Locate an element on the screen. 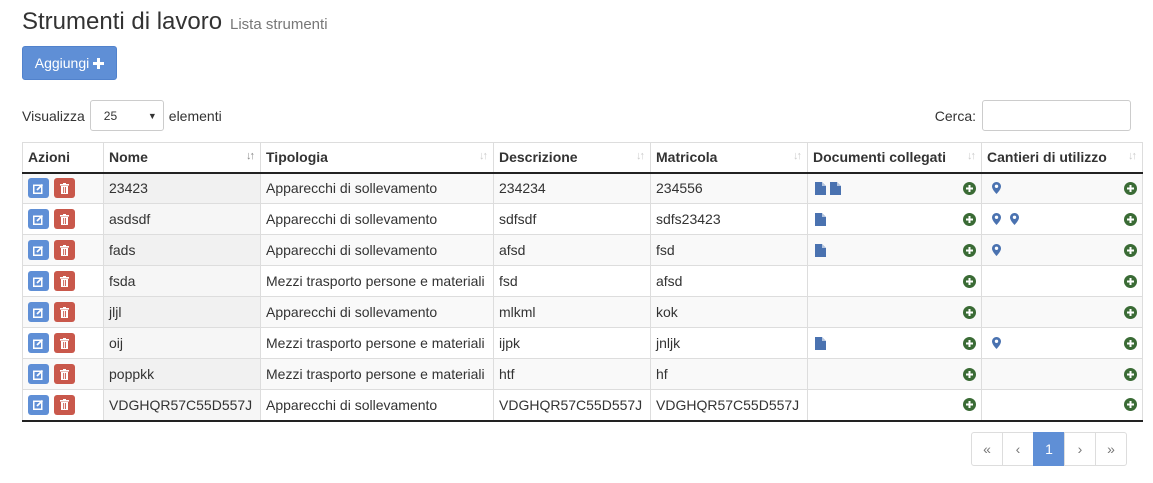 This screenshot has height=483, width=1153. page-title: Strumenti di lavoro is located at coordinates (122, 21).